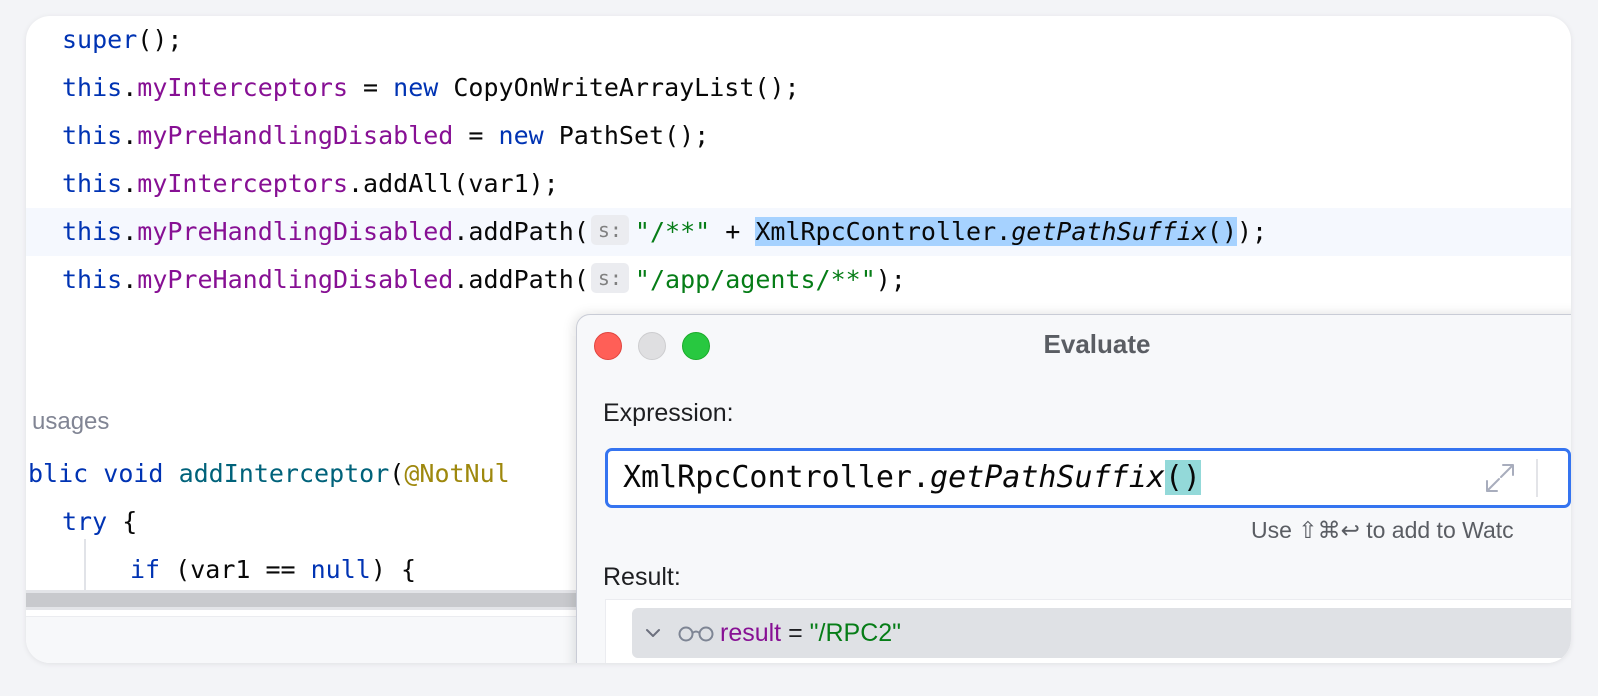  I want to click on expression-input: XmlRpcController.getPathSuffix(), so click(1088, 478).